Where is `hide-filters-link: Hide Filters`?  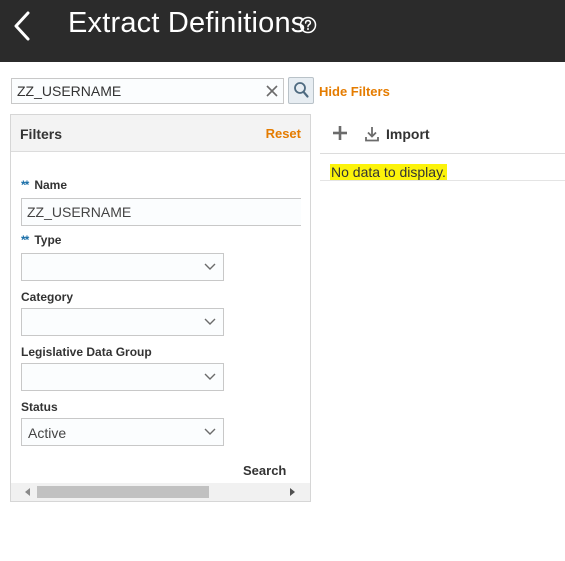 hide-filters-link: Hide Filters is located at coordinates (354, 91).